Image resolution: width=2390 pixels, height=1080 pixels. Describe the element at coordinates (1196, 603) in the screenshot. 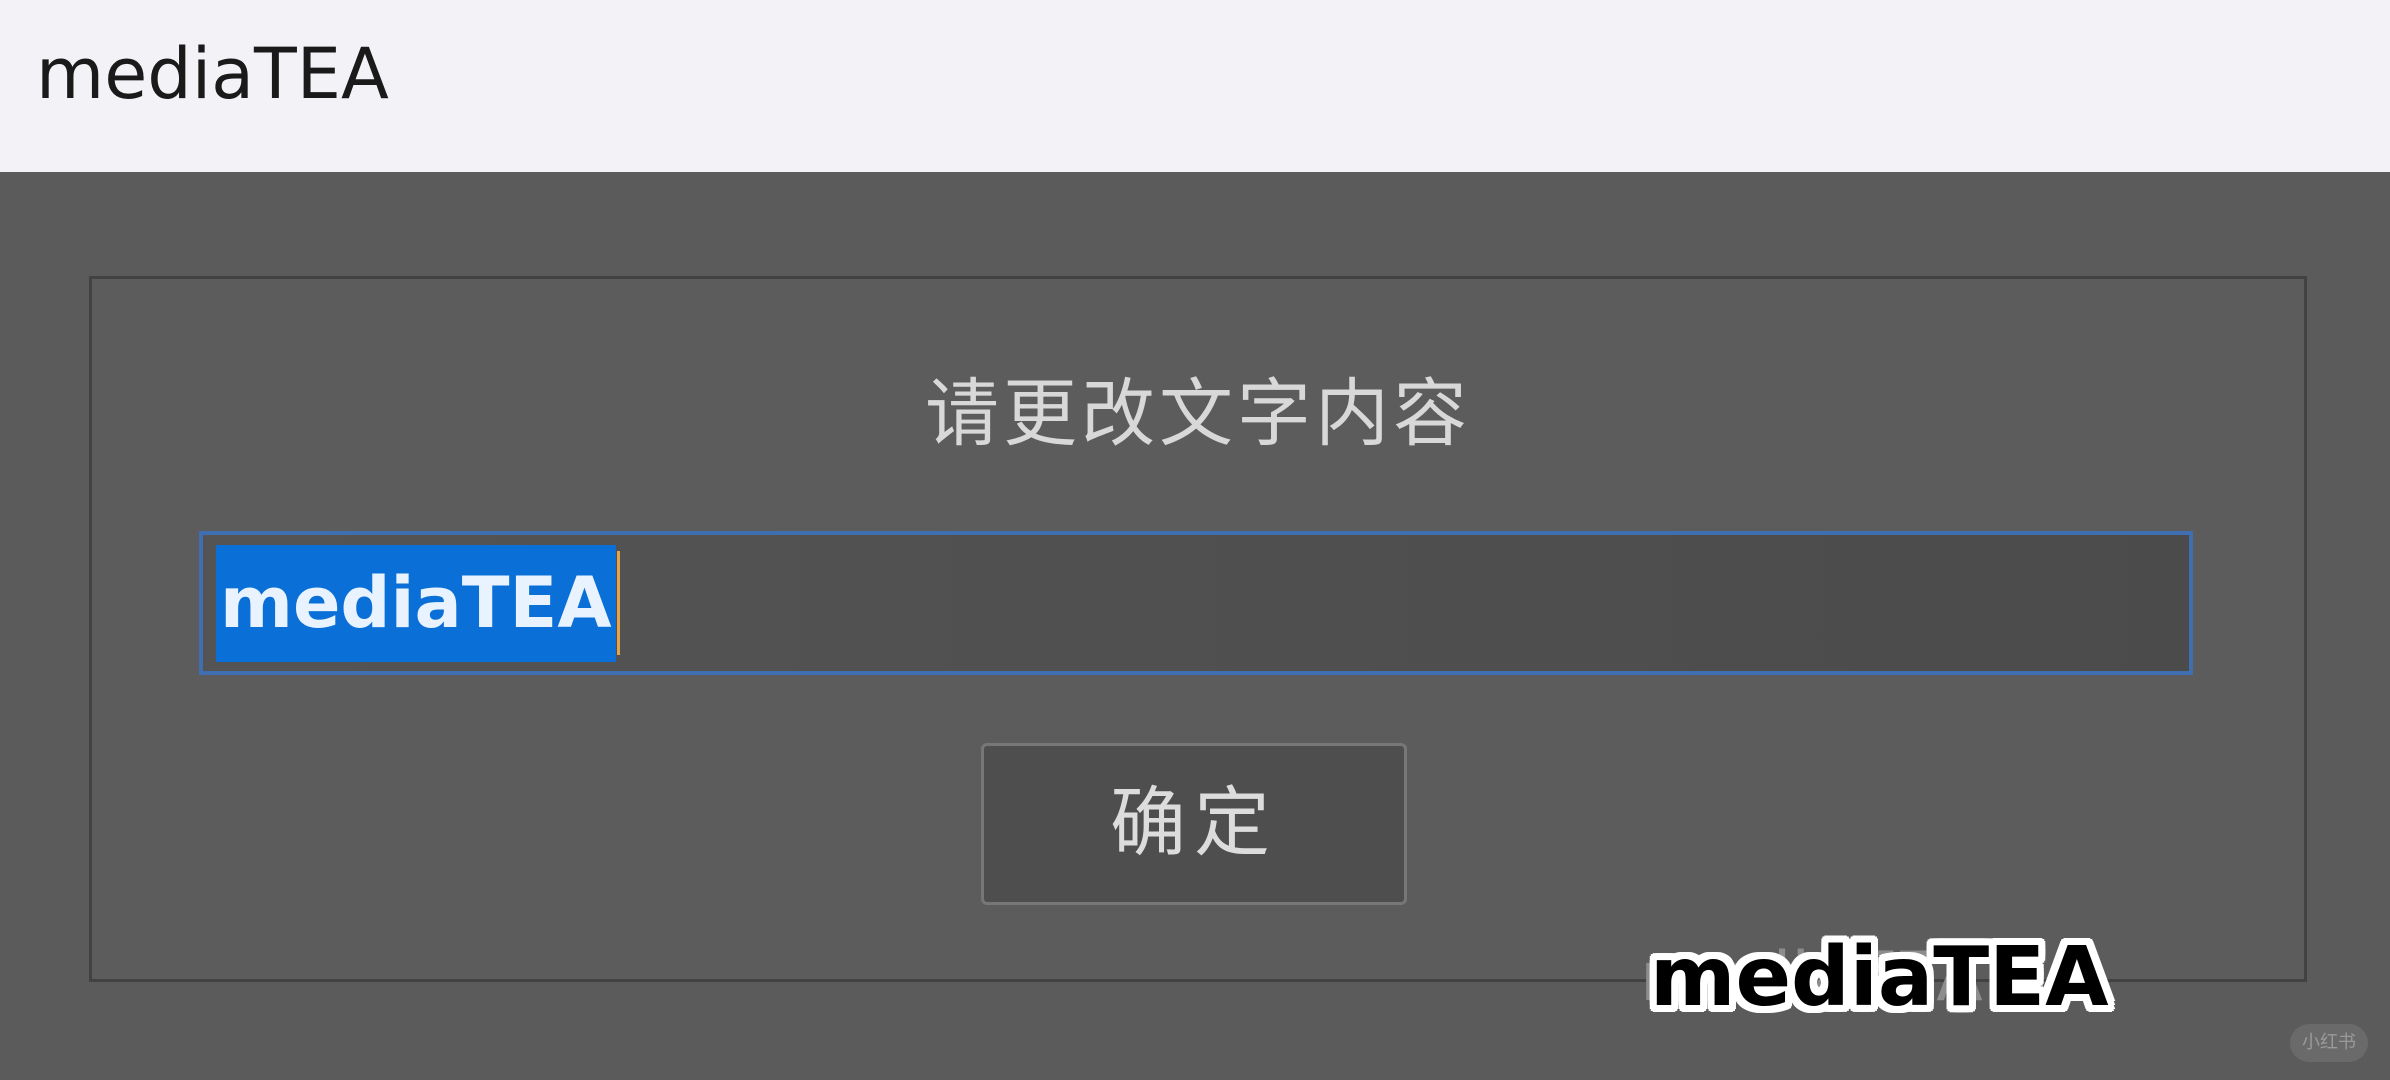

I see `text-input-field: mediaTEA` at that location.